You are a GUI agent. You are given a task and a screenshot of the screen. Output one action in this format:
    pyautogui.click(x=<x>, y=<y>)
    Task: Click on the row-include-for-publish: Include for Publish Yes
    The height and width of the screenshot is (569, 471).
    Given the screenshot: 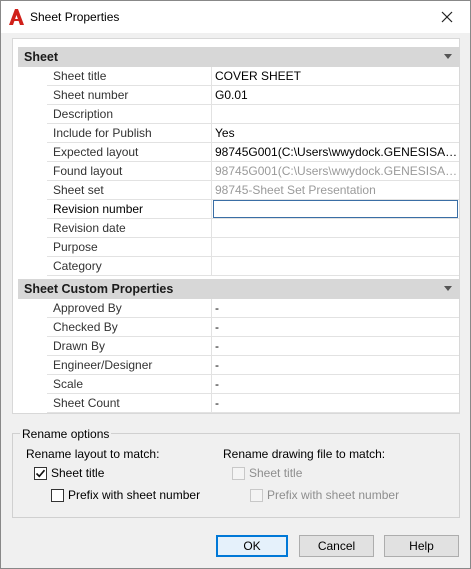 What is the action you would take?
    pyautogui.click(x=253, y=133)
    